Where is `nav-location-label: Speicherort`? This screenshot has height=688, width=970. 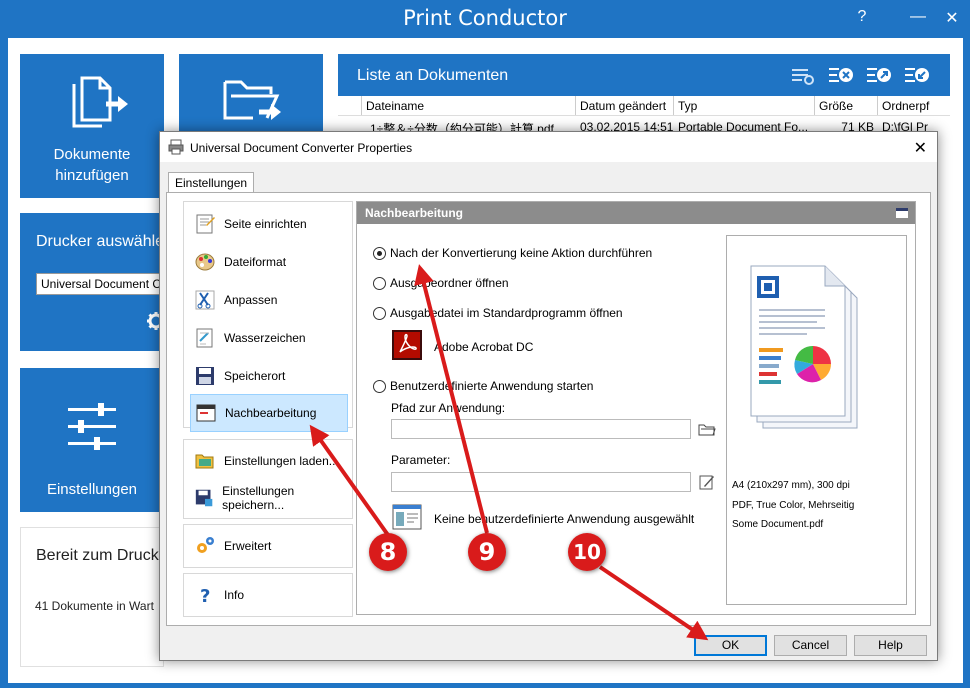
nav-location-label: Speicherort is located at coordinates (255, 376).